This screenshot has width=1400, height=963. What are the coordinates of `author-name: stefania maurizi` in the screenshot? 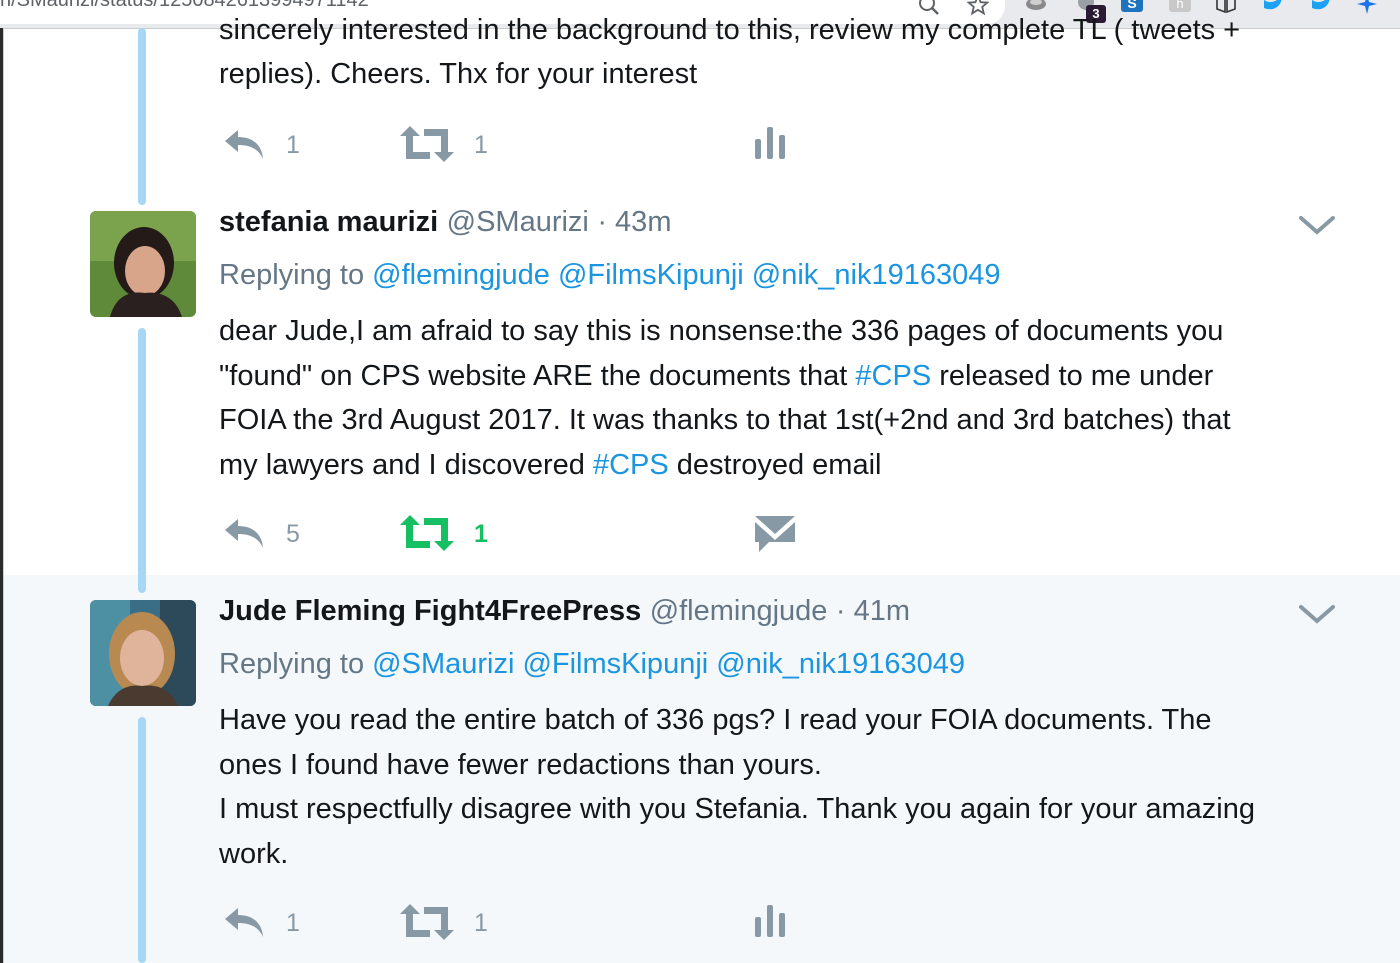 It's located at (328, 222).